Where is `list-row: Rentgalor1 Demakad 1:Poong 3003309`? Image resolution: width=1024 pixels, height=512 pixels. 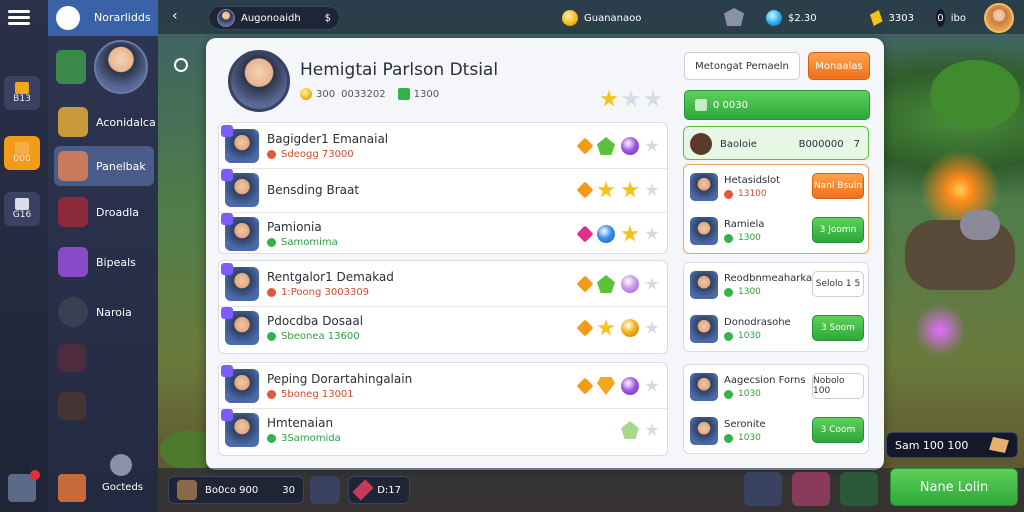
list-row: Rentgalor1 Demakad 1:Poong 3003309 is located at coordinates (443, 284).